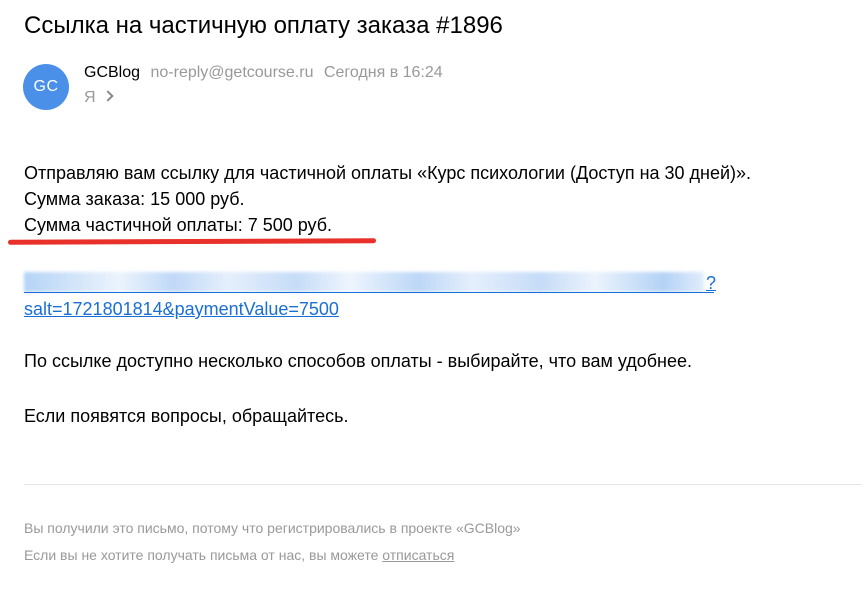  Describe the element at coordinates (99, 98) in the screenshot. I see `recipient-toggle: Я` at that location.